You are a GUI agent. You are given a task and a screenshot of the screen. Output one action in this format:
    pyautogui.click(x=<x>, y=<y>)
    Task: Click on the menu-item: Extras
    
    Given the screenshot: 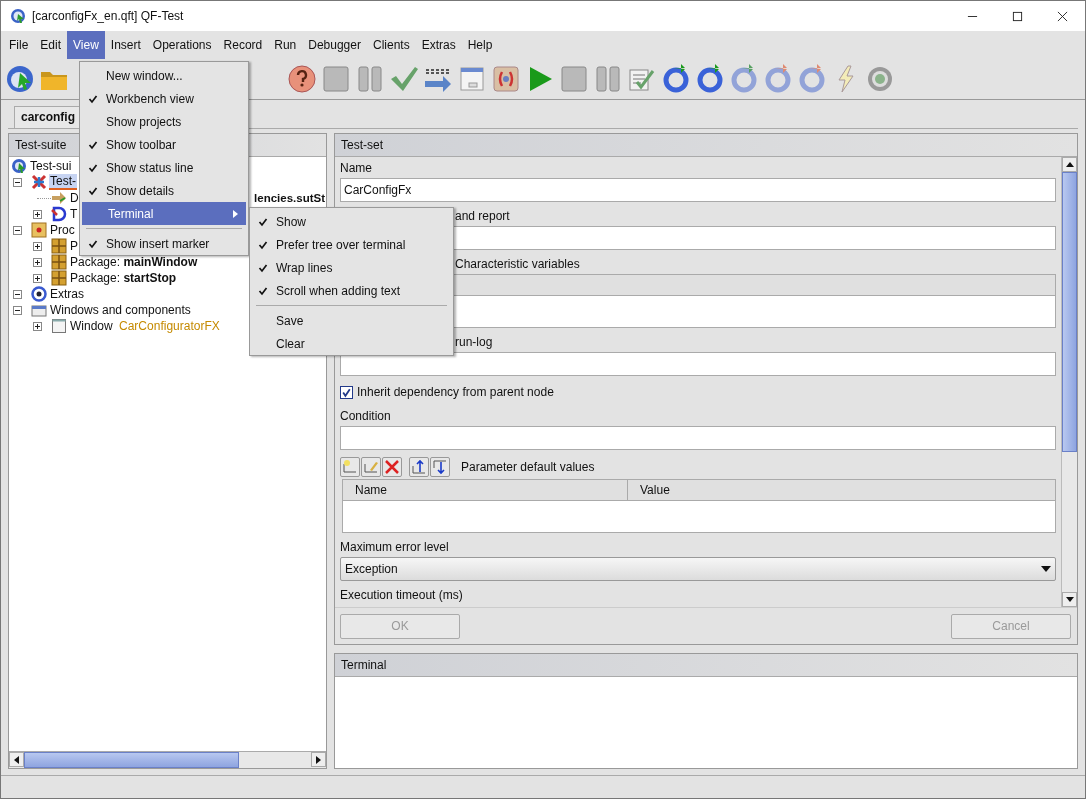 What is the action you would take?
    pyautogui.click(x=438, y=45)
    